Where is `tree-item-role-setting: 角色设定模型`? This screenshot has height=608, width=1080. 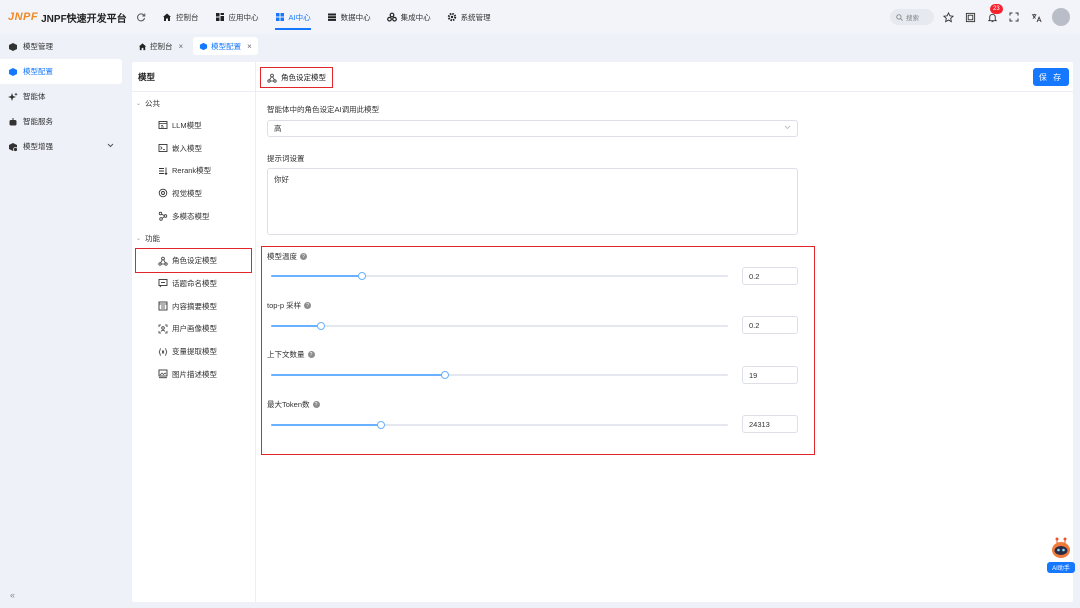
tree-item-role-setting: 角色设定模型 is located at coordinates (193, 261).